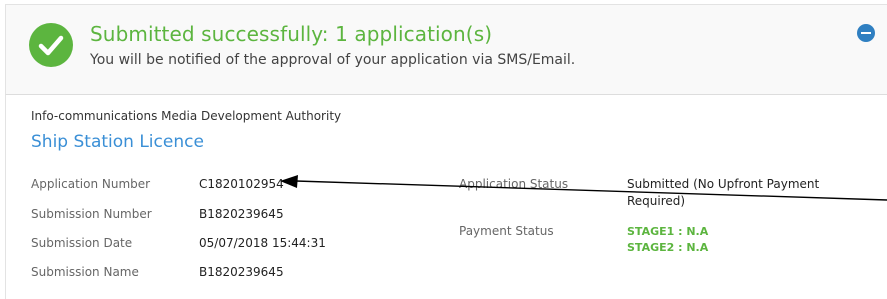 This screenshot has width=887, height=299. What do you see at coordinates (289, 181) in the screenshot?
I see `arrow-head` at bounding box center [289, 181].